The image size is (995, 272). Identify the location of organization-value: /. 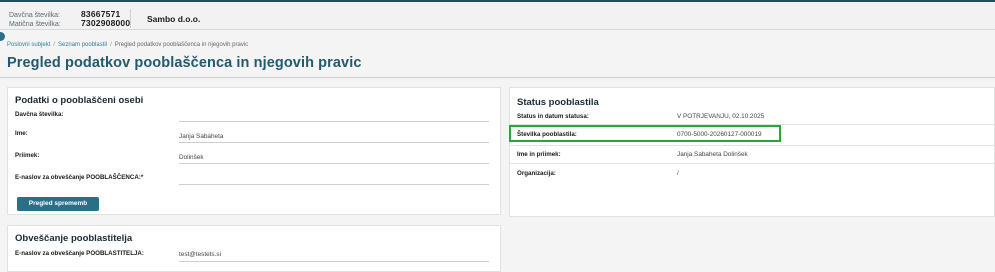
(678, 173).